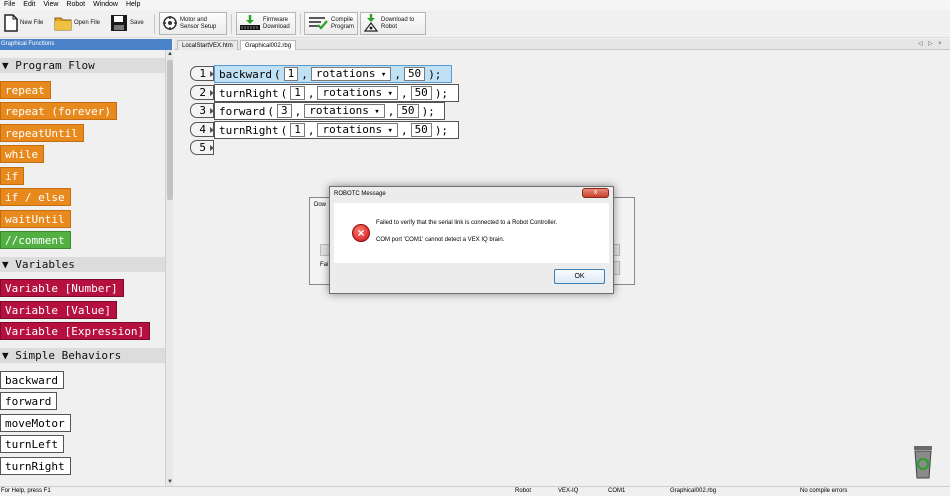 This screenshot has width=950, height=496. Describe the element at coordinates (58, 111) in the screenshot. I see `block-repeat-forever: repeat (forever)` at that location.